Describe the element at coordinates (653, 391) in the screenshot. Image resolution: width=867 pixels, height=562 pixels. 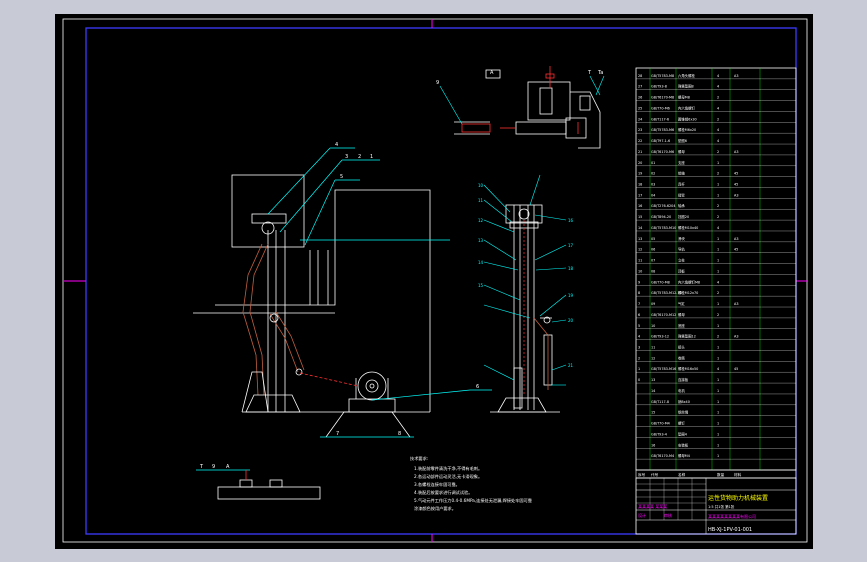
I see `bom-cell-code: 14` at that location.